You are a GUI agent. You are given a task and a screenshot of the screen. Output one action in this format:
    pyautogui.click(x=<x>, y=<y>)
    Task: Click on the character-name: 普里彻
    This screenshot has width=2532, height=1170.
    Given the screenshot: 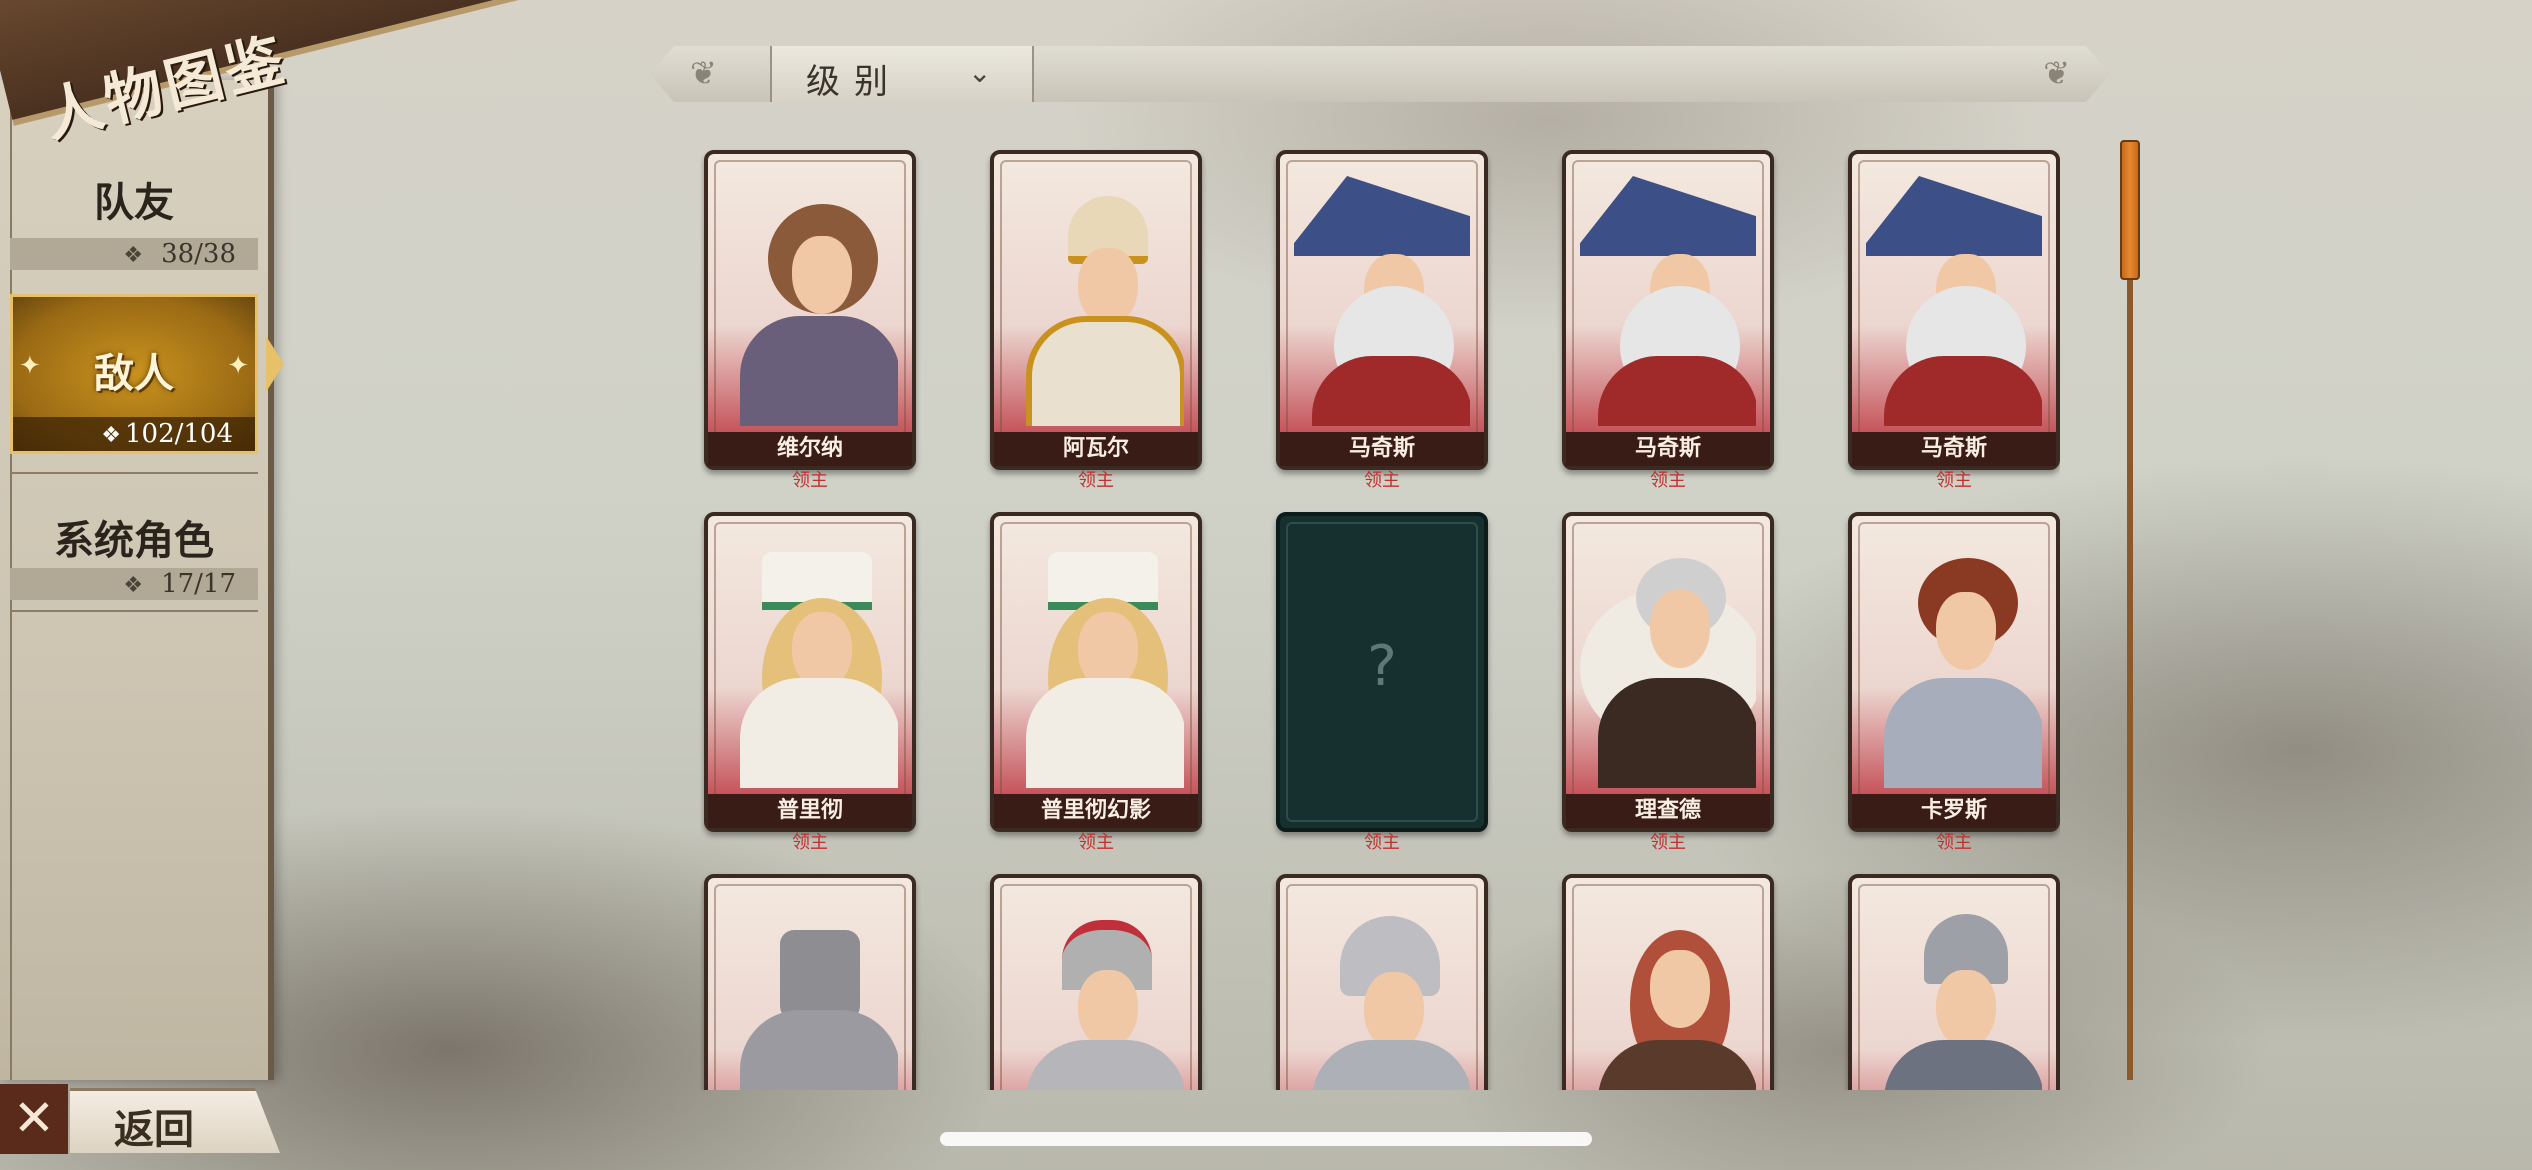 What is the action you would take?
    pyautogui.click(x=810, y=811)
    